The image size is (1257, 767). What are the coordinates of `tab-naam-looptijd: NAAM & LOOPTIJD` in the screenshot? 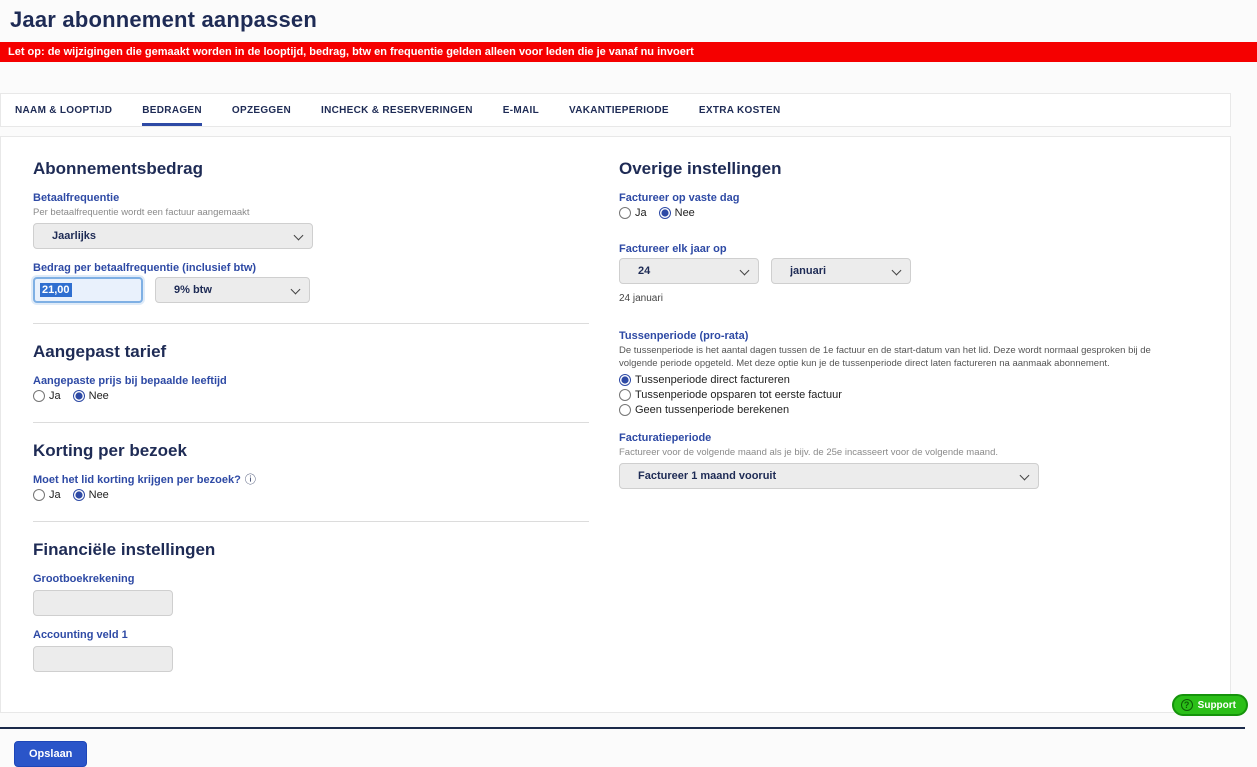 It's located at (63, 110).